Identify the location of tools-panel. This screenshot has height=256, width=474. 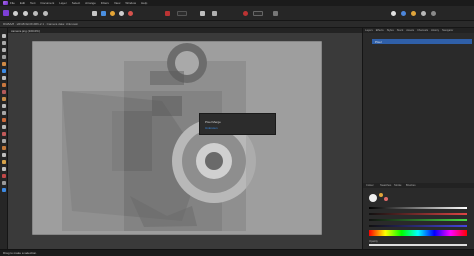
(4, 138).